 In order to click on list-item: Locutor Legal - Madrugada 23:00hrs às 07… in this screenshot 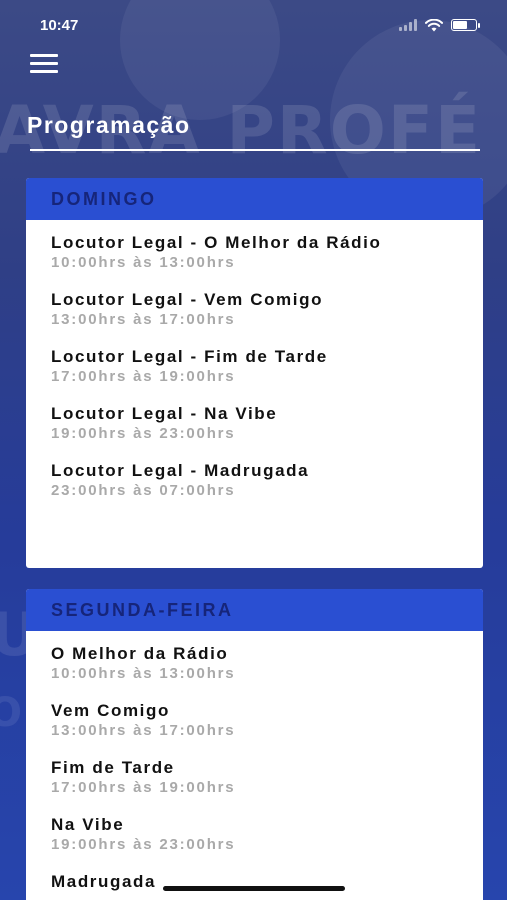, I will do `click(254, 480)`.